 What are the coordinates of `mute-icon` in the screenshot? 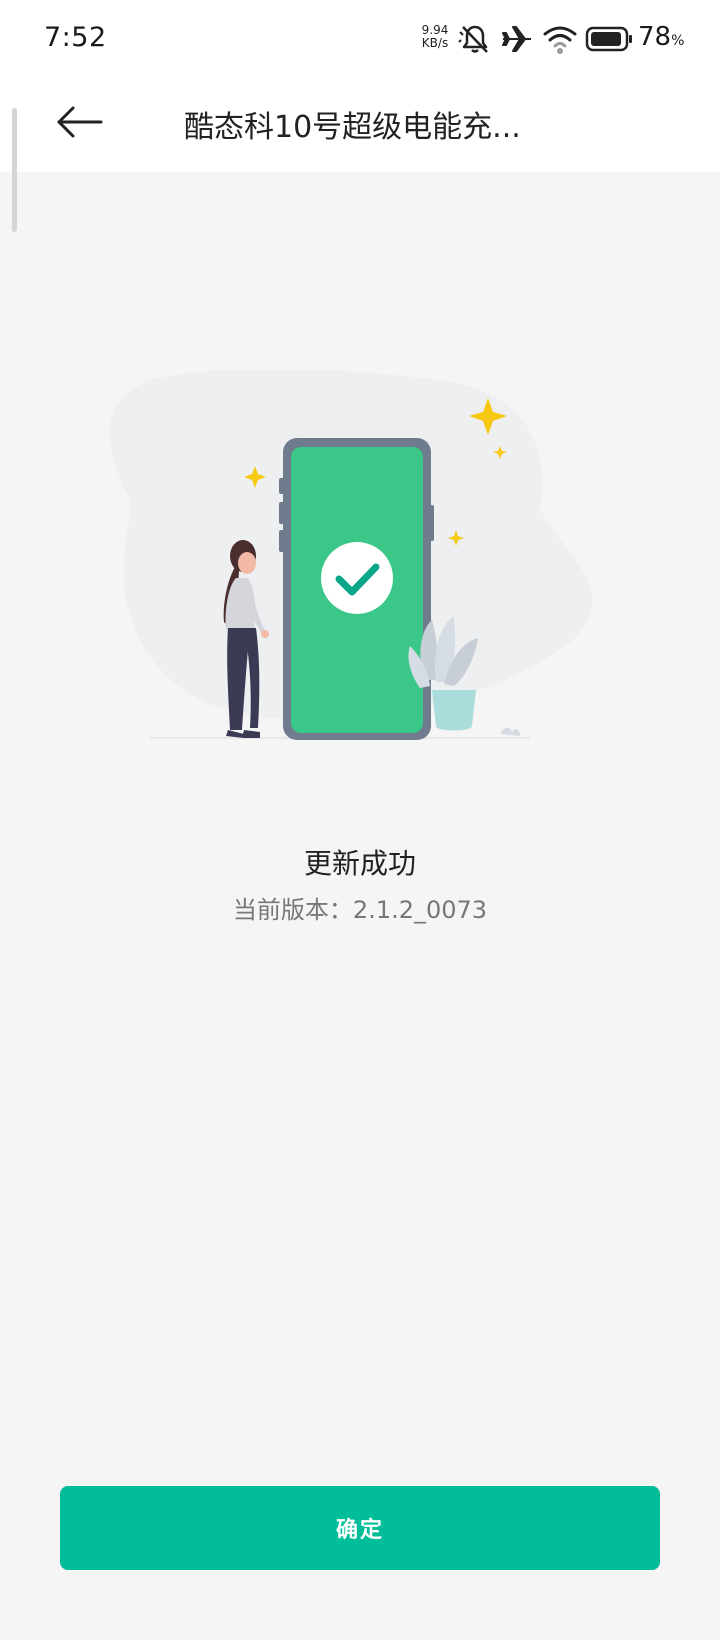 It's located at (475, 41).